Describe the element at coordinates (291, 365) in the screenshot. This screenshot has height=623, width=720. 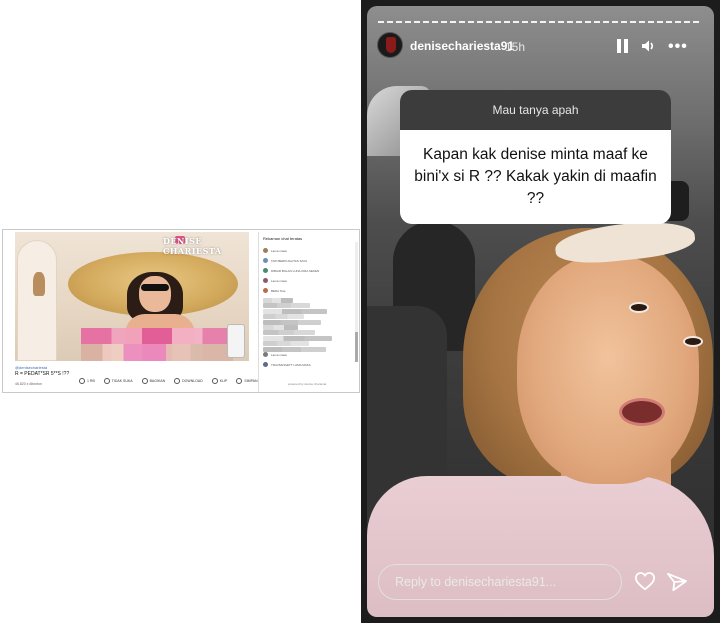
I see `chat-message-text: TIDA BANGETT LAMA MAKA` at that location.